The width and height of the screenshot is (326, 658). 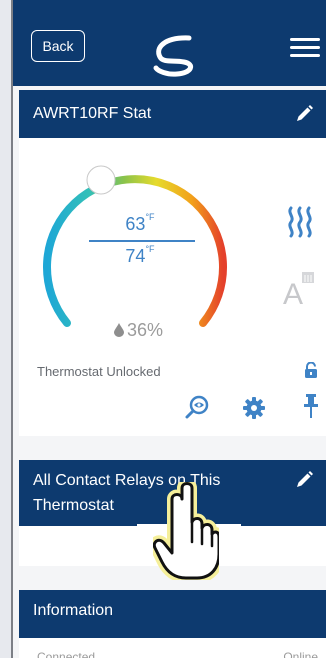 What do you see at coordinates (73, 505) in the screenshot?
I see `relays-title-line2: Thermostat` at bounding box center [73, 505].